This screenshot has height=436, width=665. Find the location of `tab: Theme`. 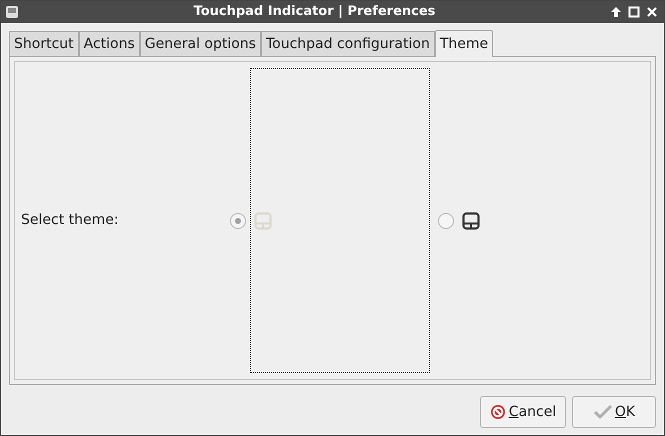

tab: Theme is located at coordinates (464, 43).